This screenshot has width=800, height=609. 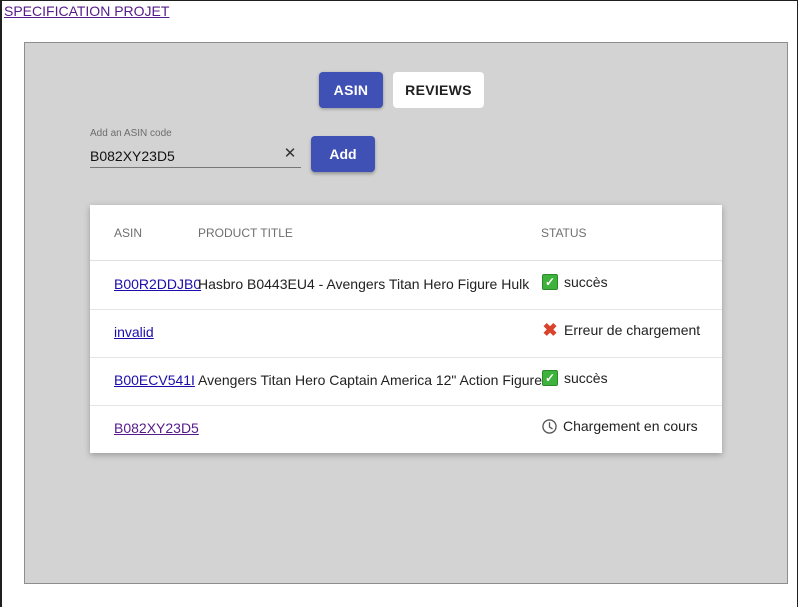 I want to click on asin-field: Add an ASIN code ✕, so click(x=195, y=148).